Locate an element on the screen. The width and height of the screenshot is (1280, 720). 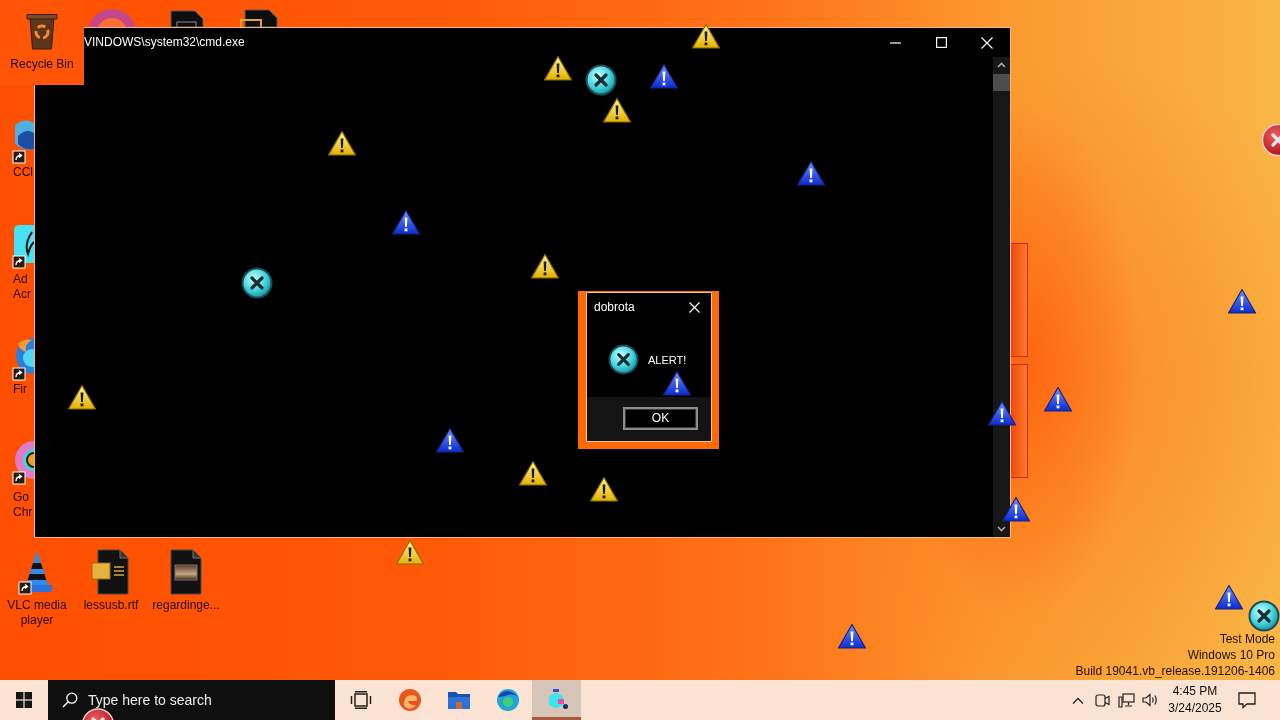
ok-button: OK is located at coordinates (660, 418).